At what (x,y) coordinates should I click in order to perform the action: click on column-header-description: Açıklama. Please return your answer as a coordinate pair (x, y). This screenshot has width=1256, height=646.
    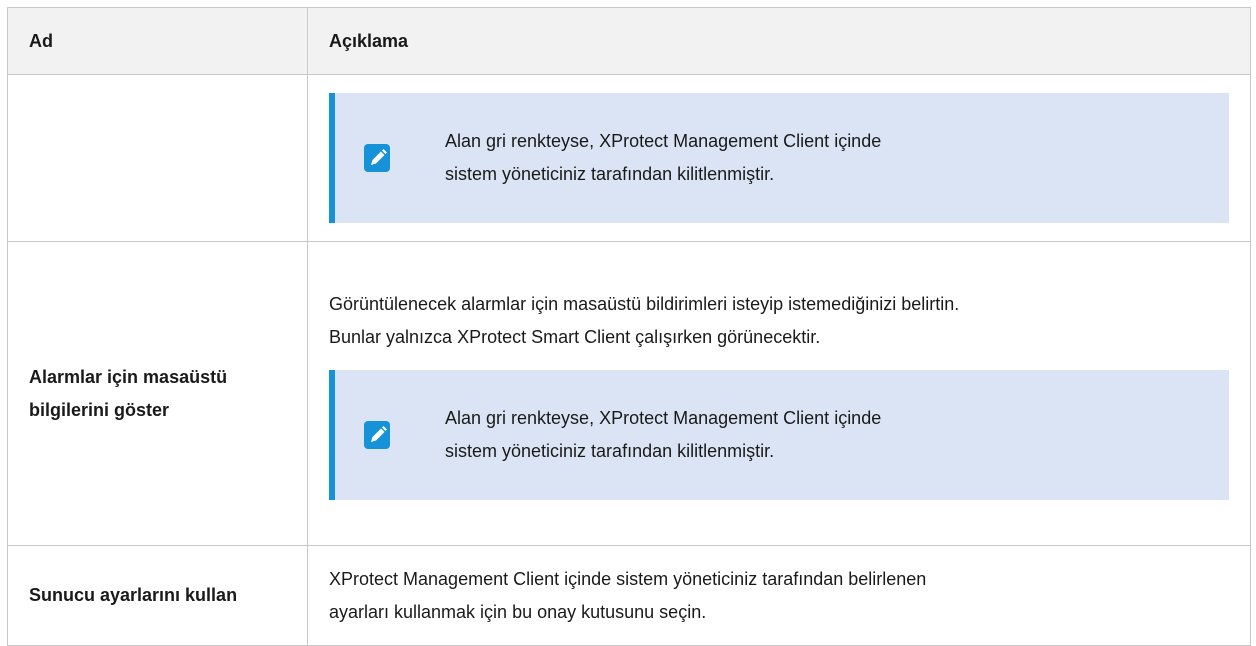
    Looking at the image, I should click on (779, 41).